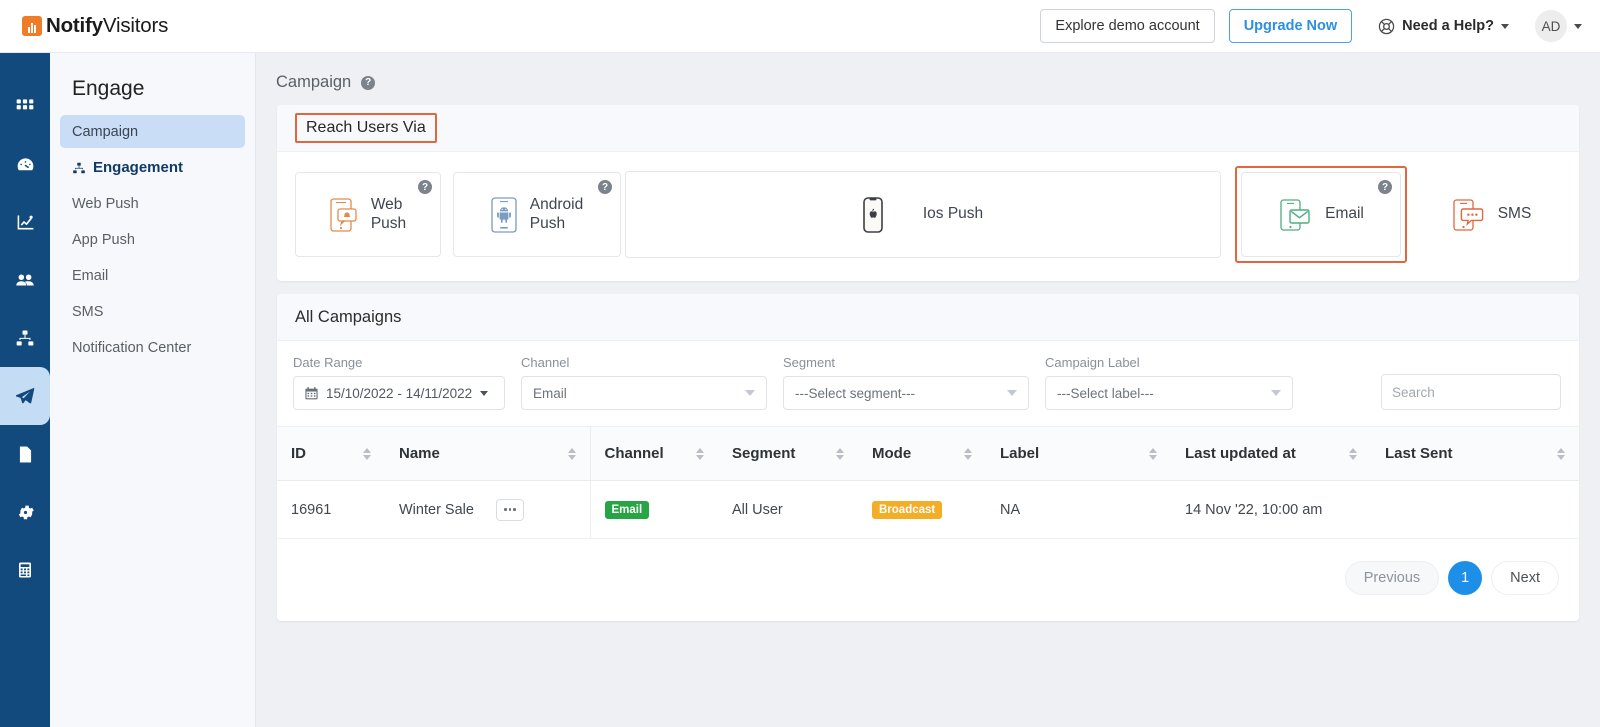 This screenshot has width=1600, height=727. What do you see at coordinates (1321, 214) in the screenshot?
I see `channel-card-email: ? Email` at bounding box center [1321, 214].